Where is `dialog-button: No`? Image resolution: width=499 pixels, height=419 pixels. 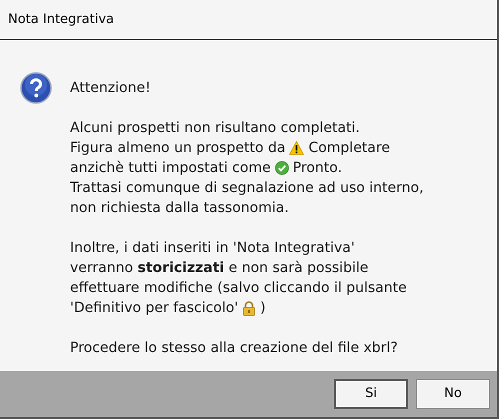
dialog-button: No is located at coordinates (453, 394).